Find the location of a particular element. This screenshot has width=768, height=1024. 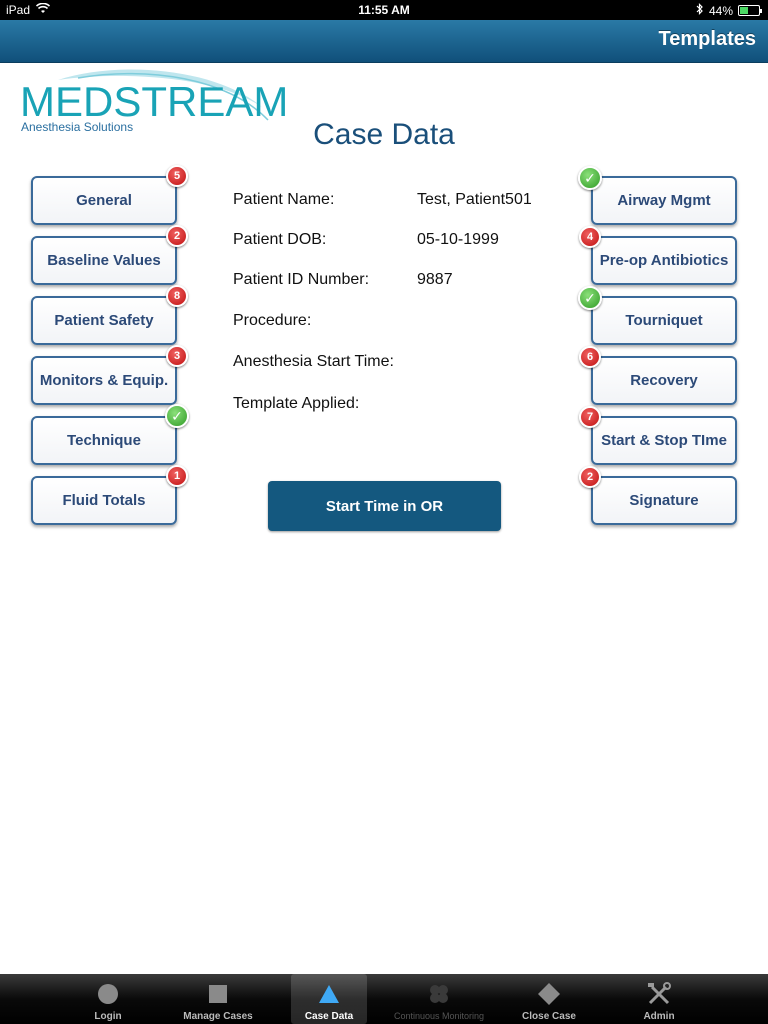

tab-case-data: Case Data is located at coordinates (329, 999).